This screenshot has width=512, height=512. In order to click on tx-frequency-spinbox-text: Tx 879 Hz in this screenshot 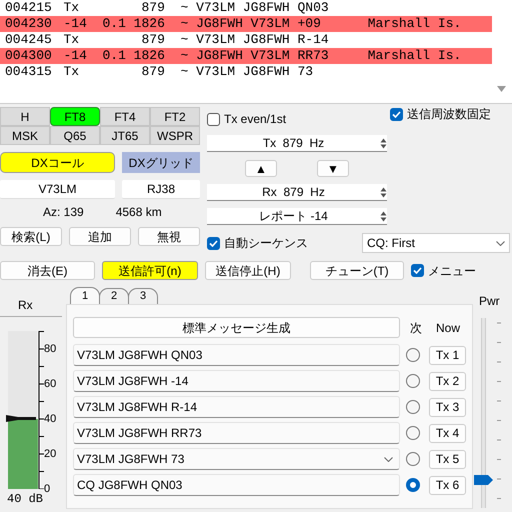, I will do `click(294, 143)`.